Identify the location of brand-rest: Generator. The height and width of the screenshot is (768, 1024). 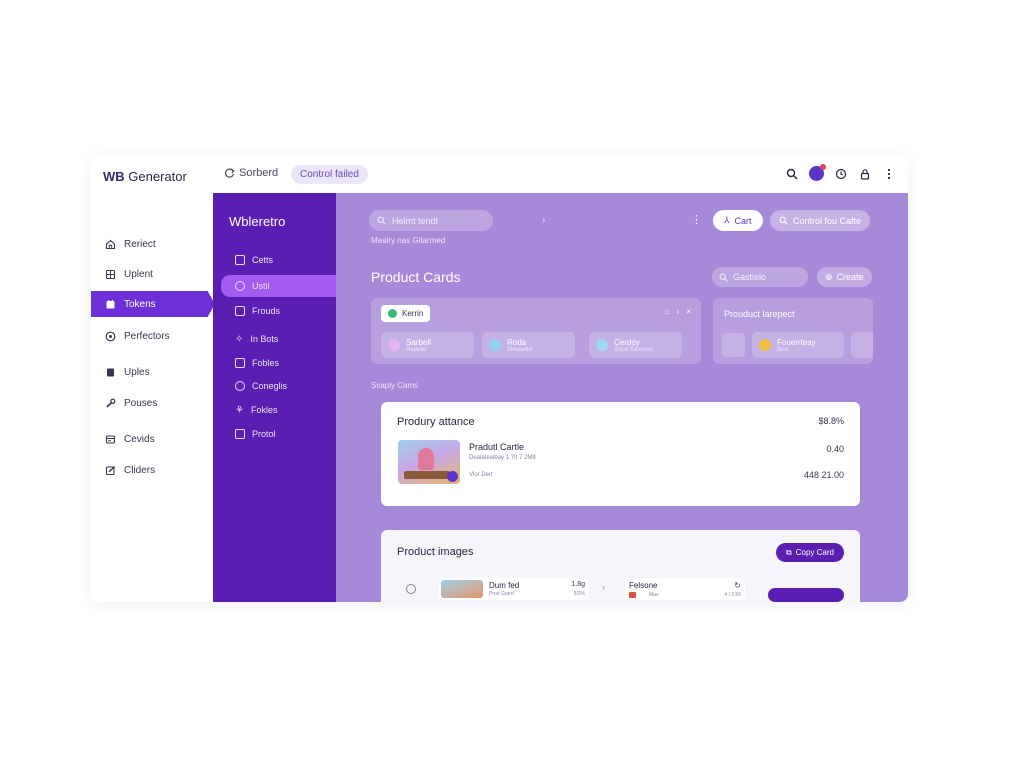
(155, 176).